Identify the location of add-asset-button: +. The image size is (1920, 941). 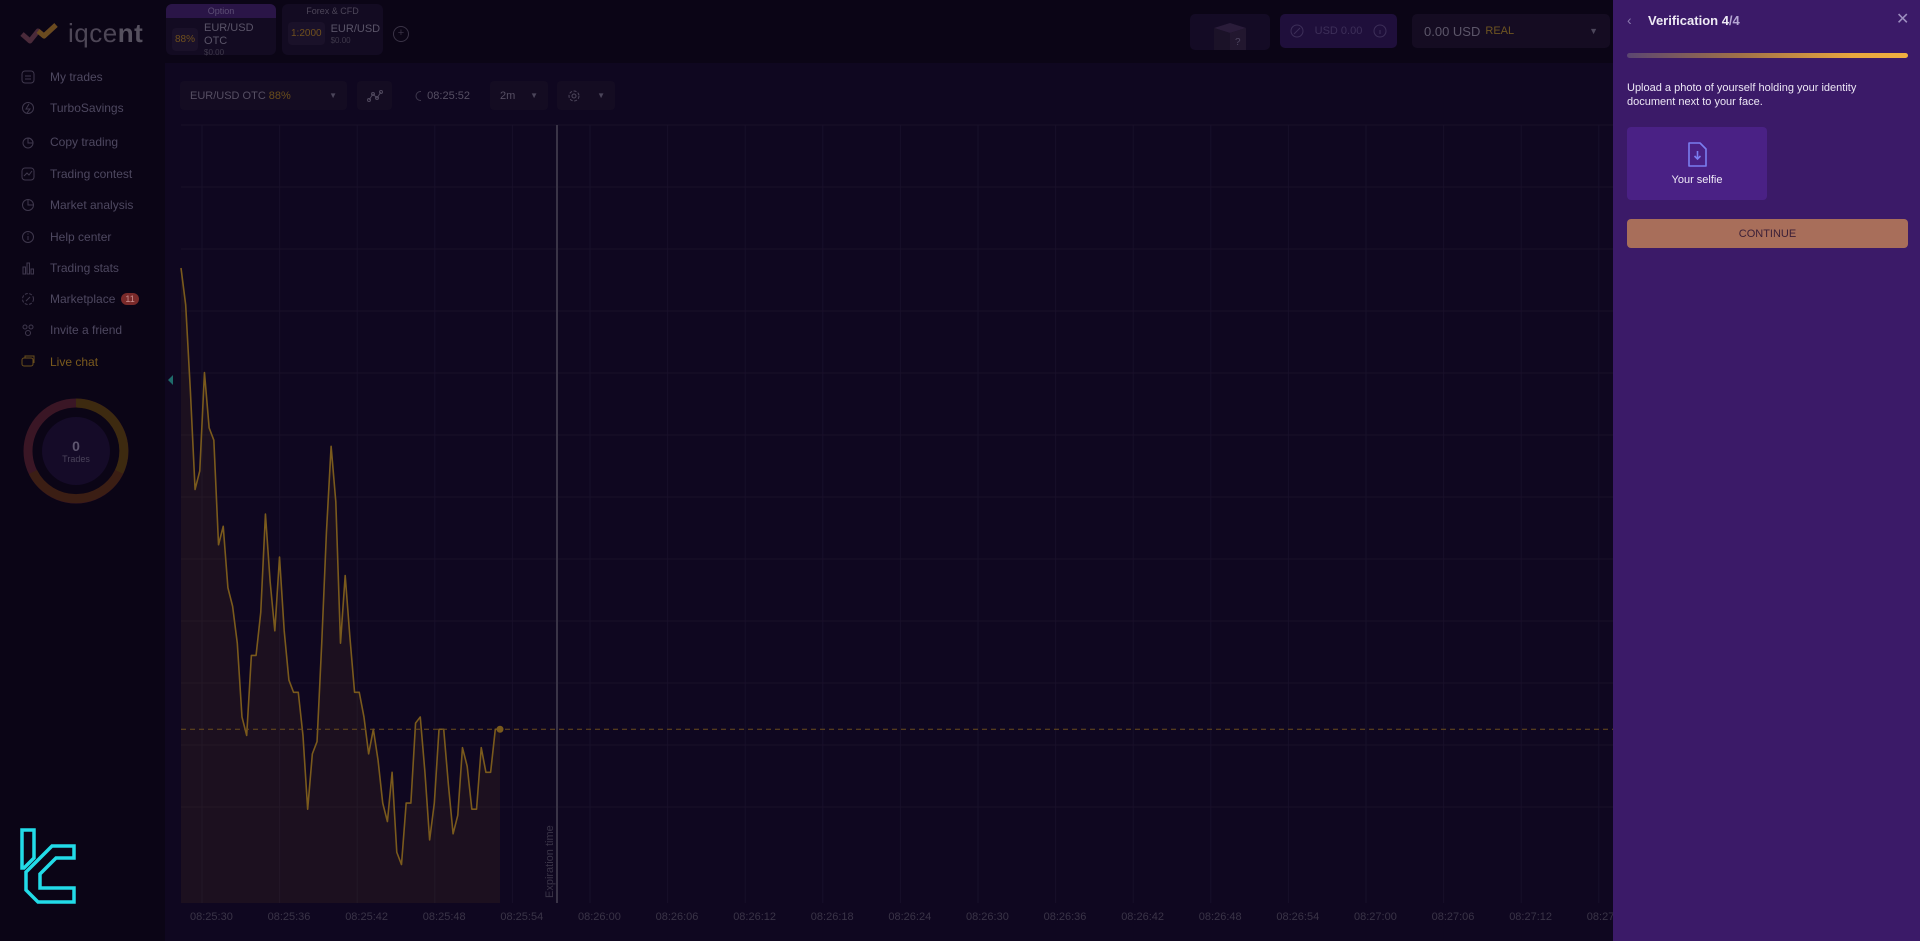
(401, 34).